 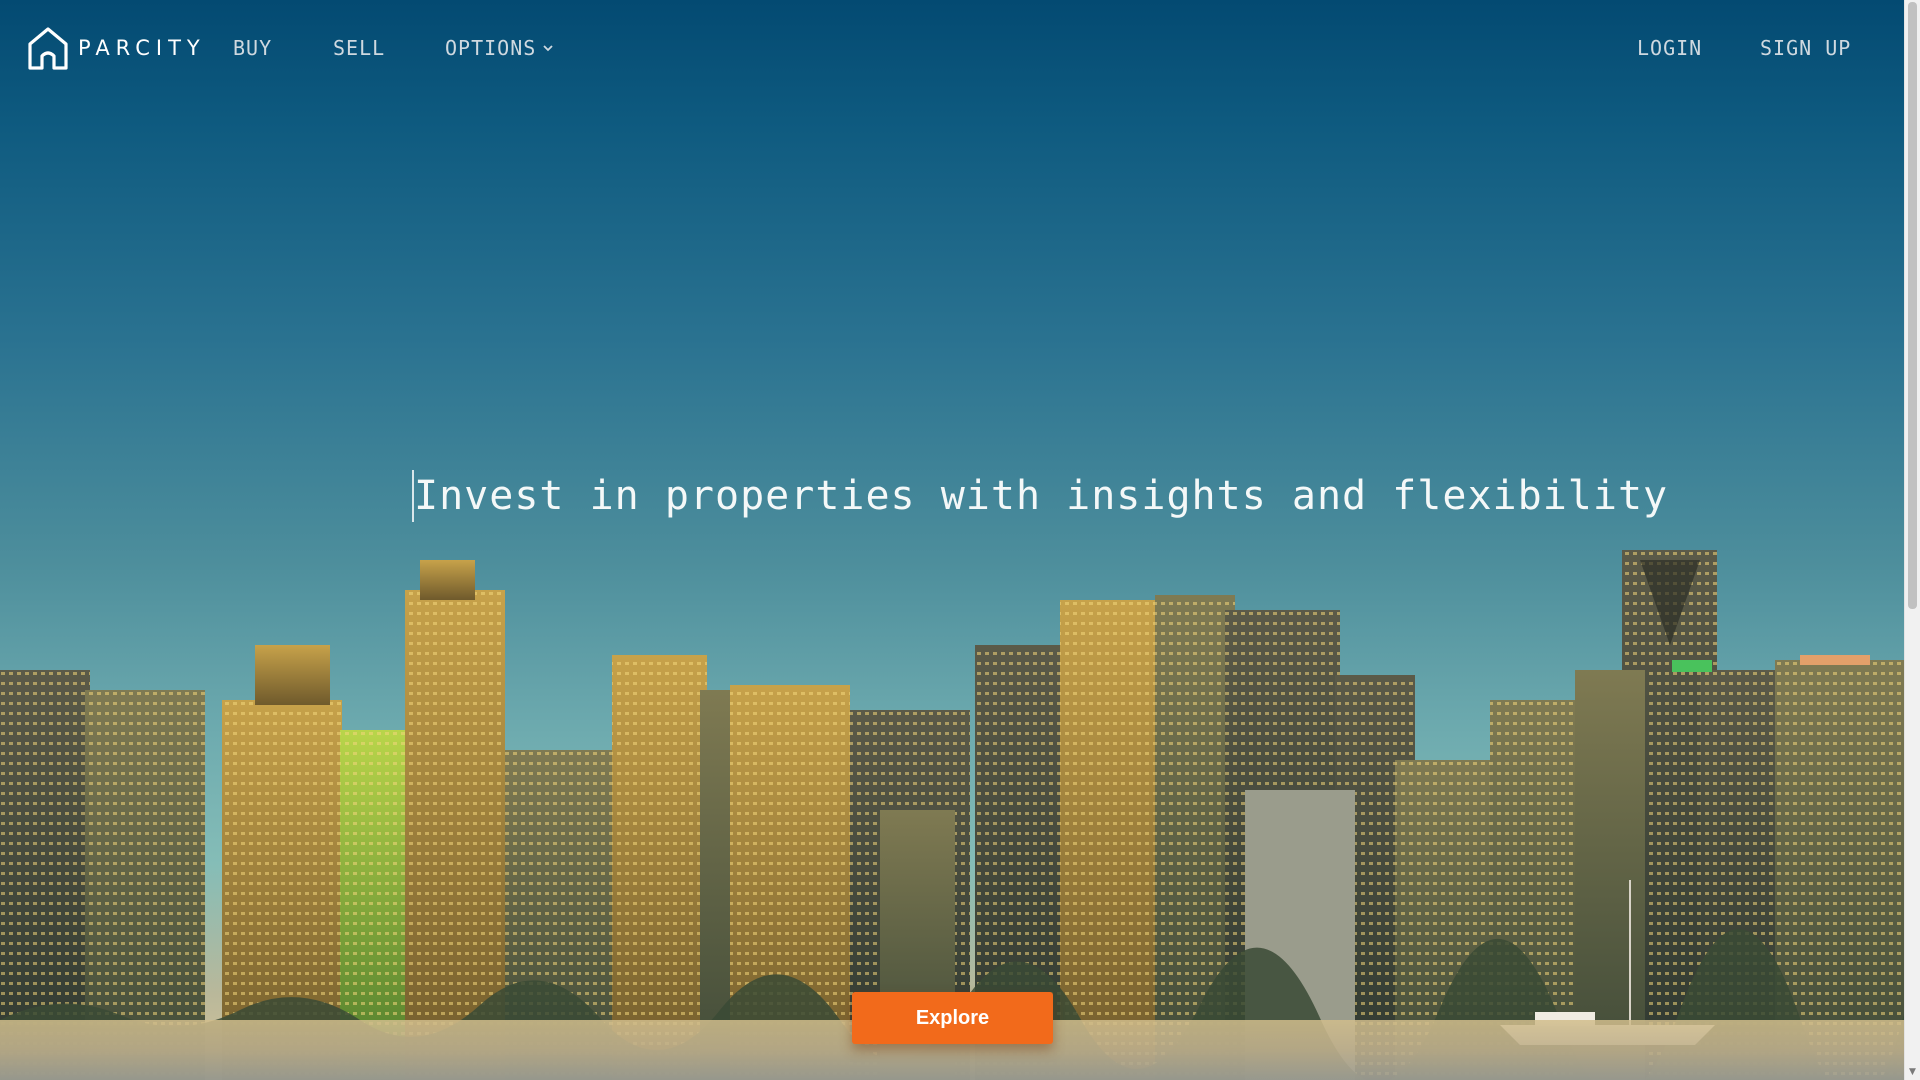 I want to click on nav-options-dropdown: OPTIONS, so click(x=499, y=48).